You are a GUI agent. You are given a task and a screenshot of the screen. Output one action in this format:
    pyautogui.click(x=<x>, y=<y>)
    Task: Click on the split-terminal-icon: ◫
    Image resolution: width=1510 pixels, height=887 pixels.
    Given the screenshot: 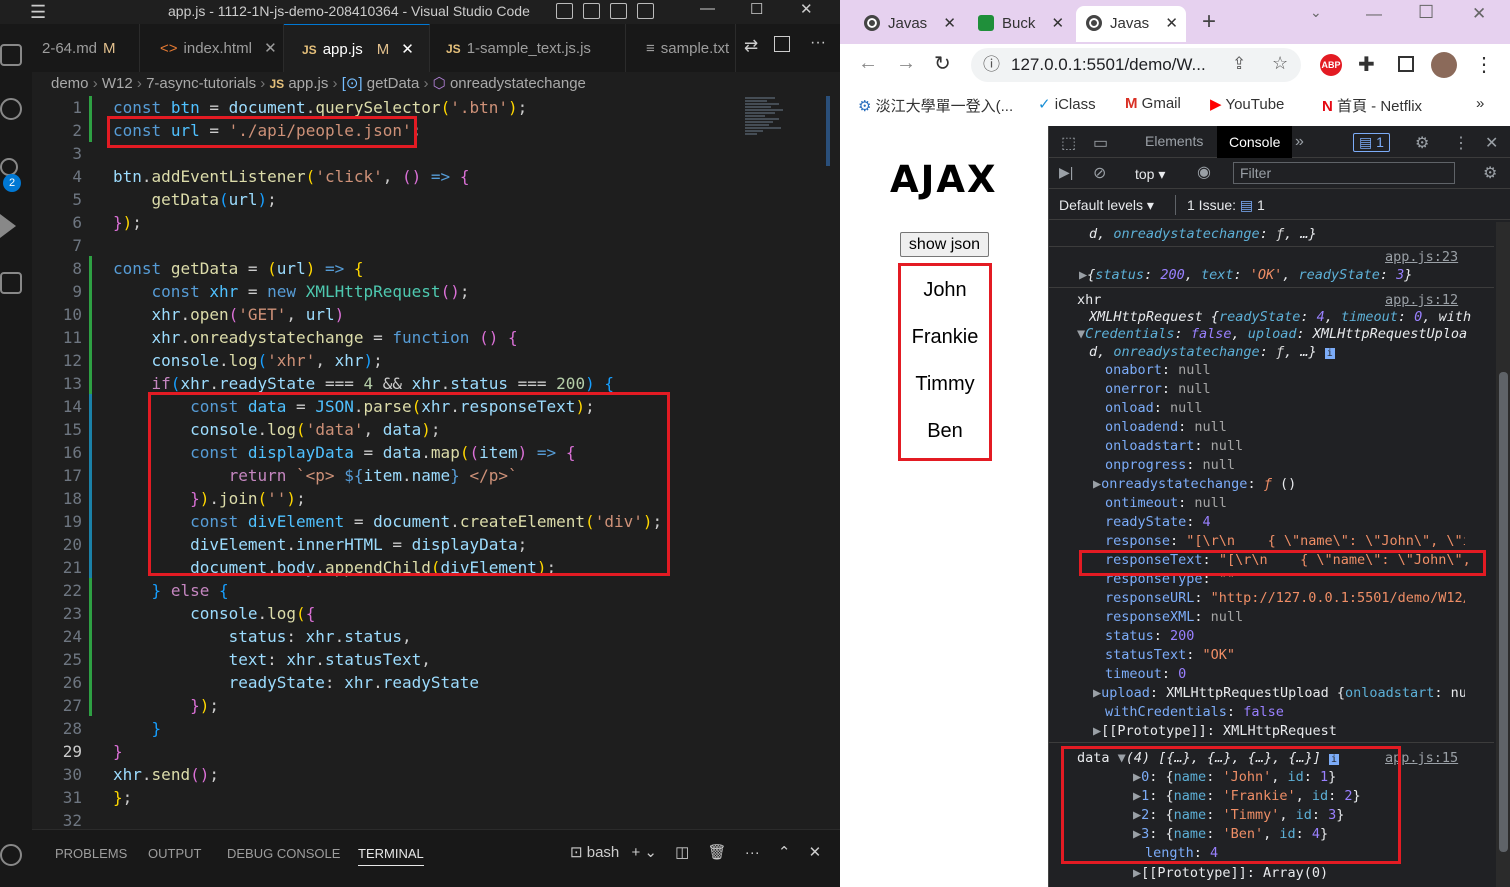 What is the action you would take?
    pyautogui.click(x=682, y=852)
    